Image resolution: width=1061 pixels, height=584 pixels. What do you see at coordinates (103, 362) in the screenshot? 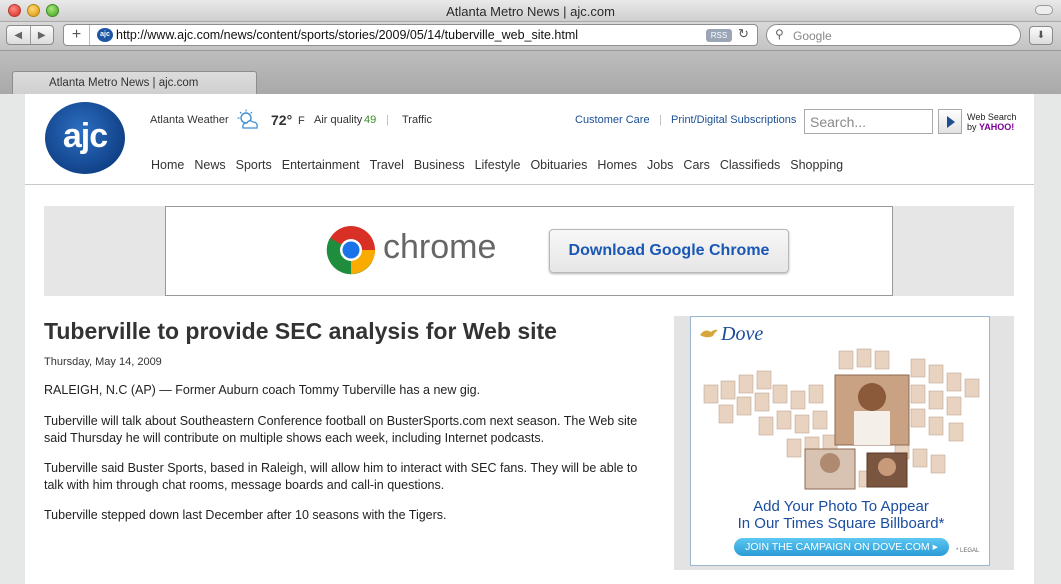
I see `article-date: Thursday, May 14, 2009` at bounding box center [103, 362].